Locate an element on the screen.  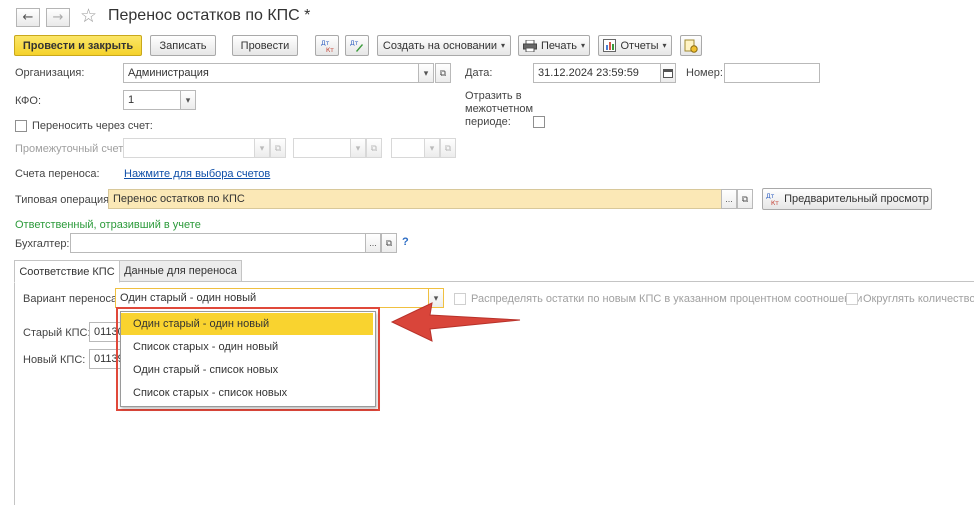
create-based-on-button: Создать на основании ▾ is located at coordinates (444, 45).